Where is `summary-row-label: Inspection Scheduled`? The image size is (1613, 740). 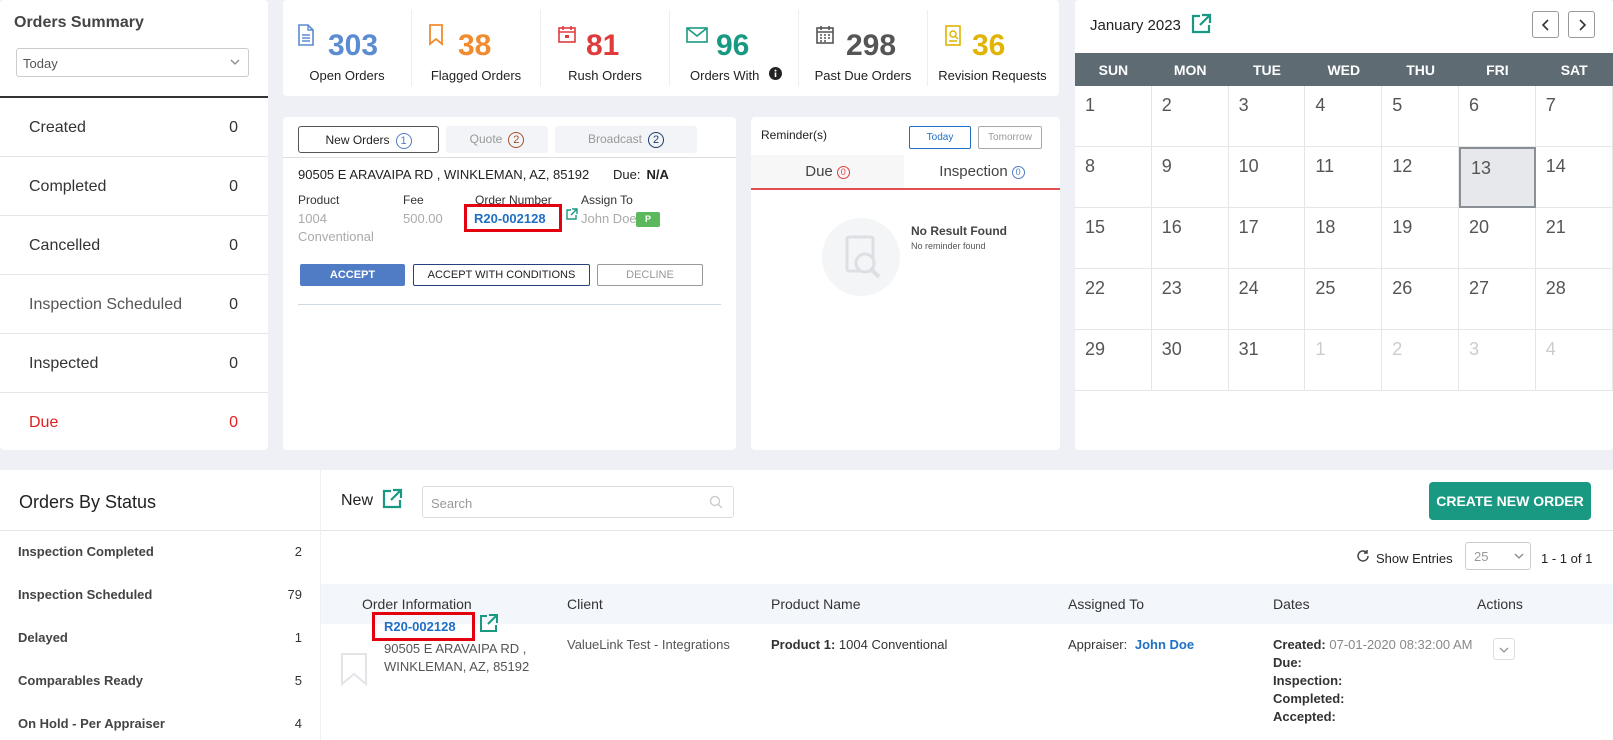
summary-row-label: Inspection Scheduled is located at coordinates (105, 304).